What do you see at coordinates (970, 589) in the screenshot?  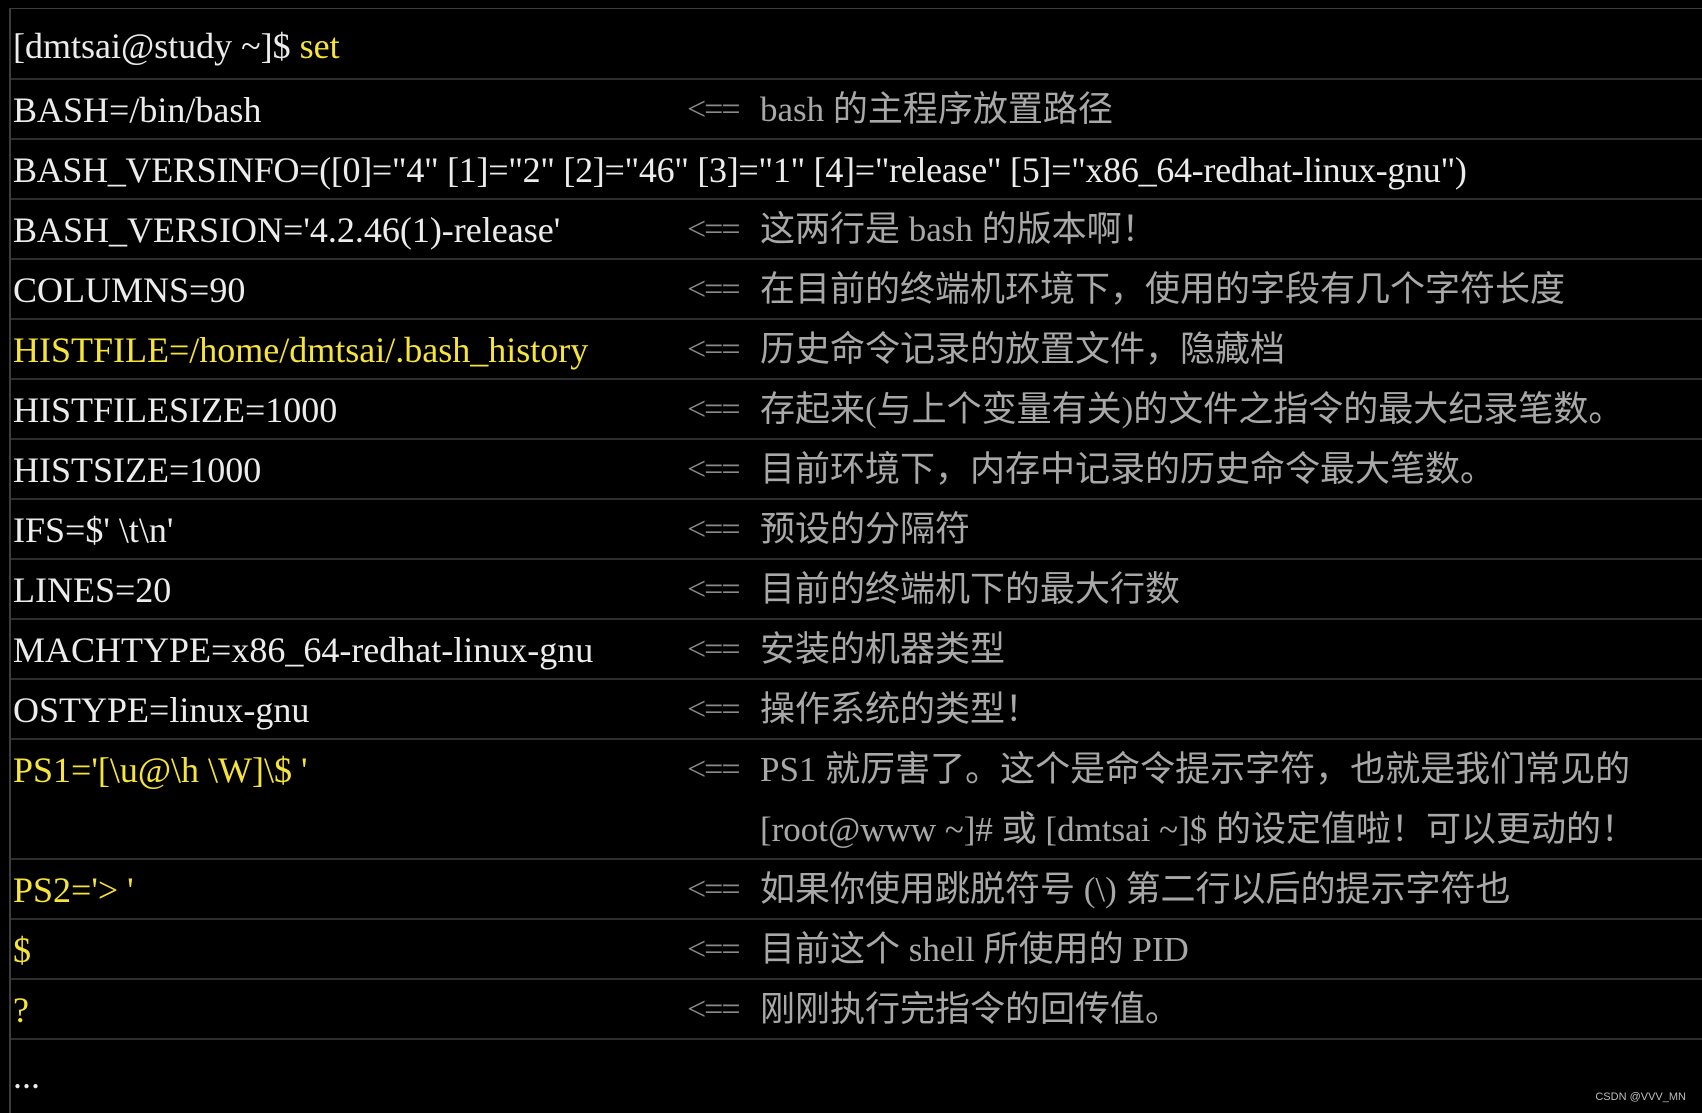 I see `variable-description: 目前的终端机下的最大行数` at bounding box center [970, 589].